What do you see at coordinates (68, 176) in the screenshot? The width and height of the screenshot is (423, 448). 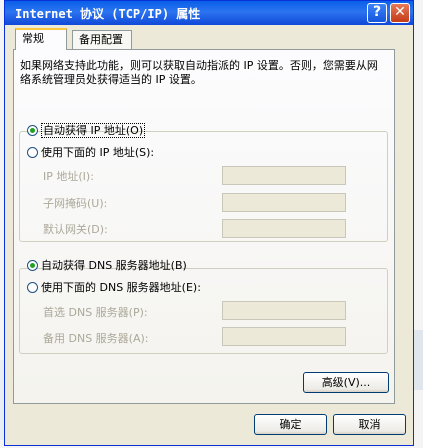 I see `ip-address-label: IP 地址(I):` at bounding box center [68, 176].